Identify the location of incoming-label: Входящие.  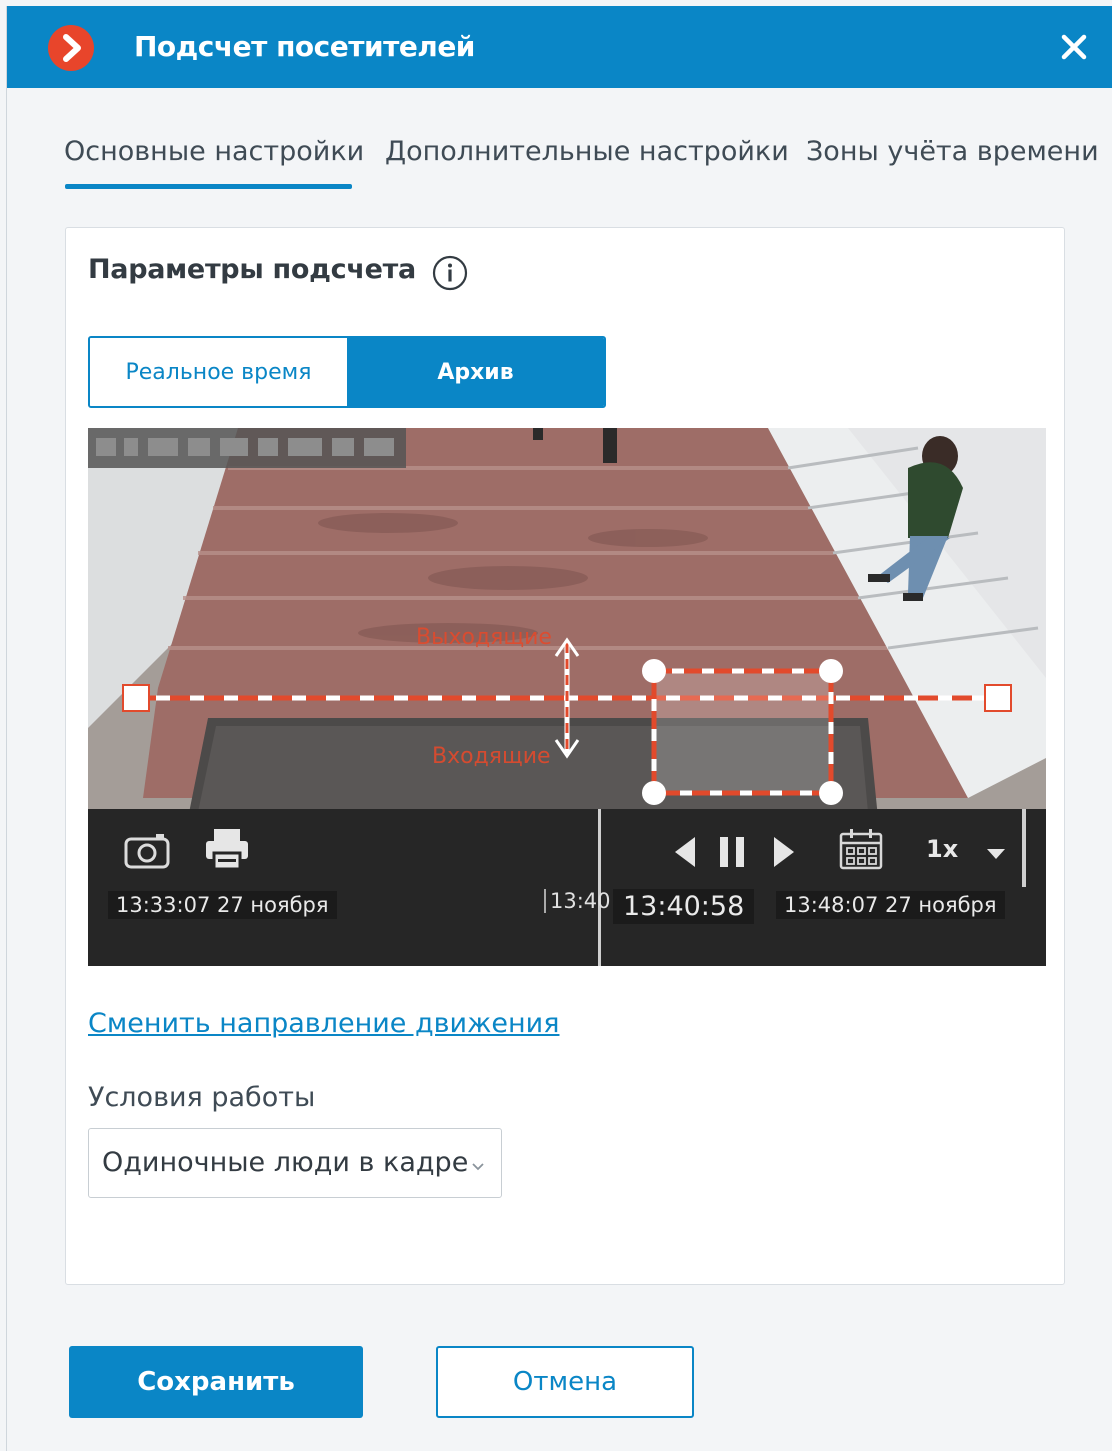
(491, 756).